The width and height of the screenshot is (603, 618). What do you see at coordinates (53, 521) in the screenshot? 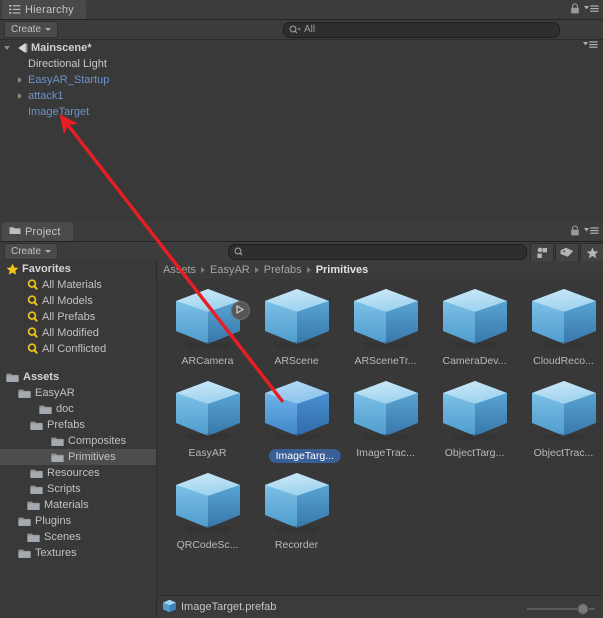
I see `project-tree-item-label: Plugins` at bounding box center [53, 521].